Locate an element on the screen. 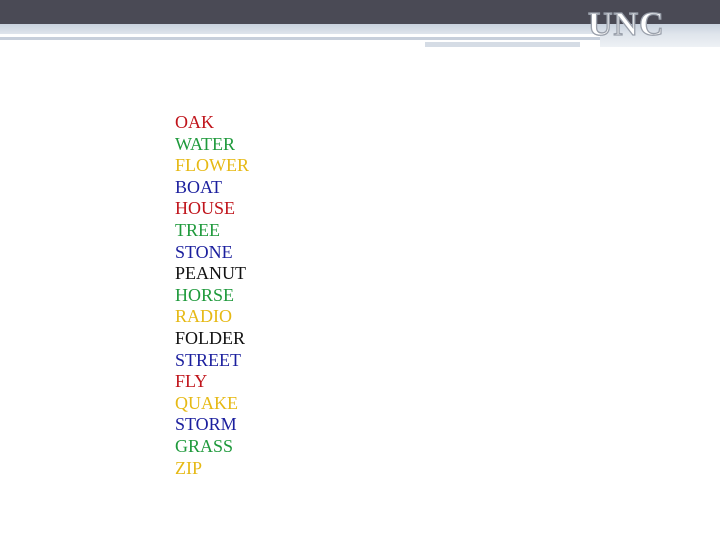 This screenshot has width=720, height=540. word-item: HORSE is located at coordinates (205, 294).